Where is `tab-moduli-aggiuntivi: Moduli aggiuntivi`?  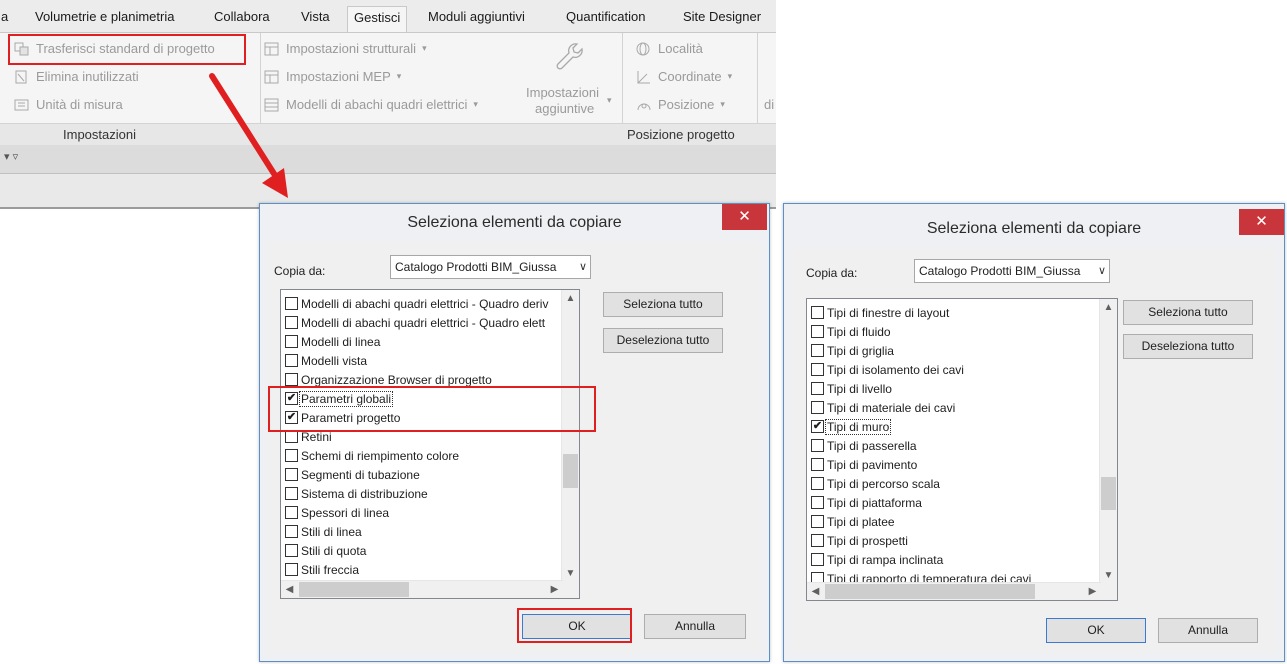 tab-moduli-aggiuntivi: Moduli aggiuntivi is located at coordinates (476, 16).